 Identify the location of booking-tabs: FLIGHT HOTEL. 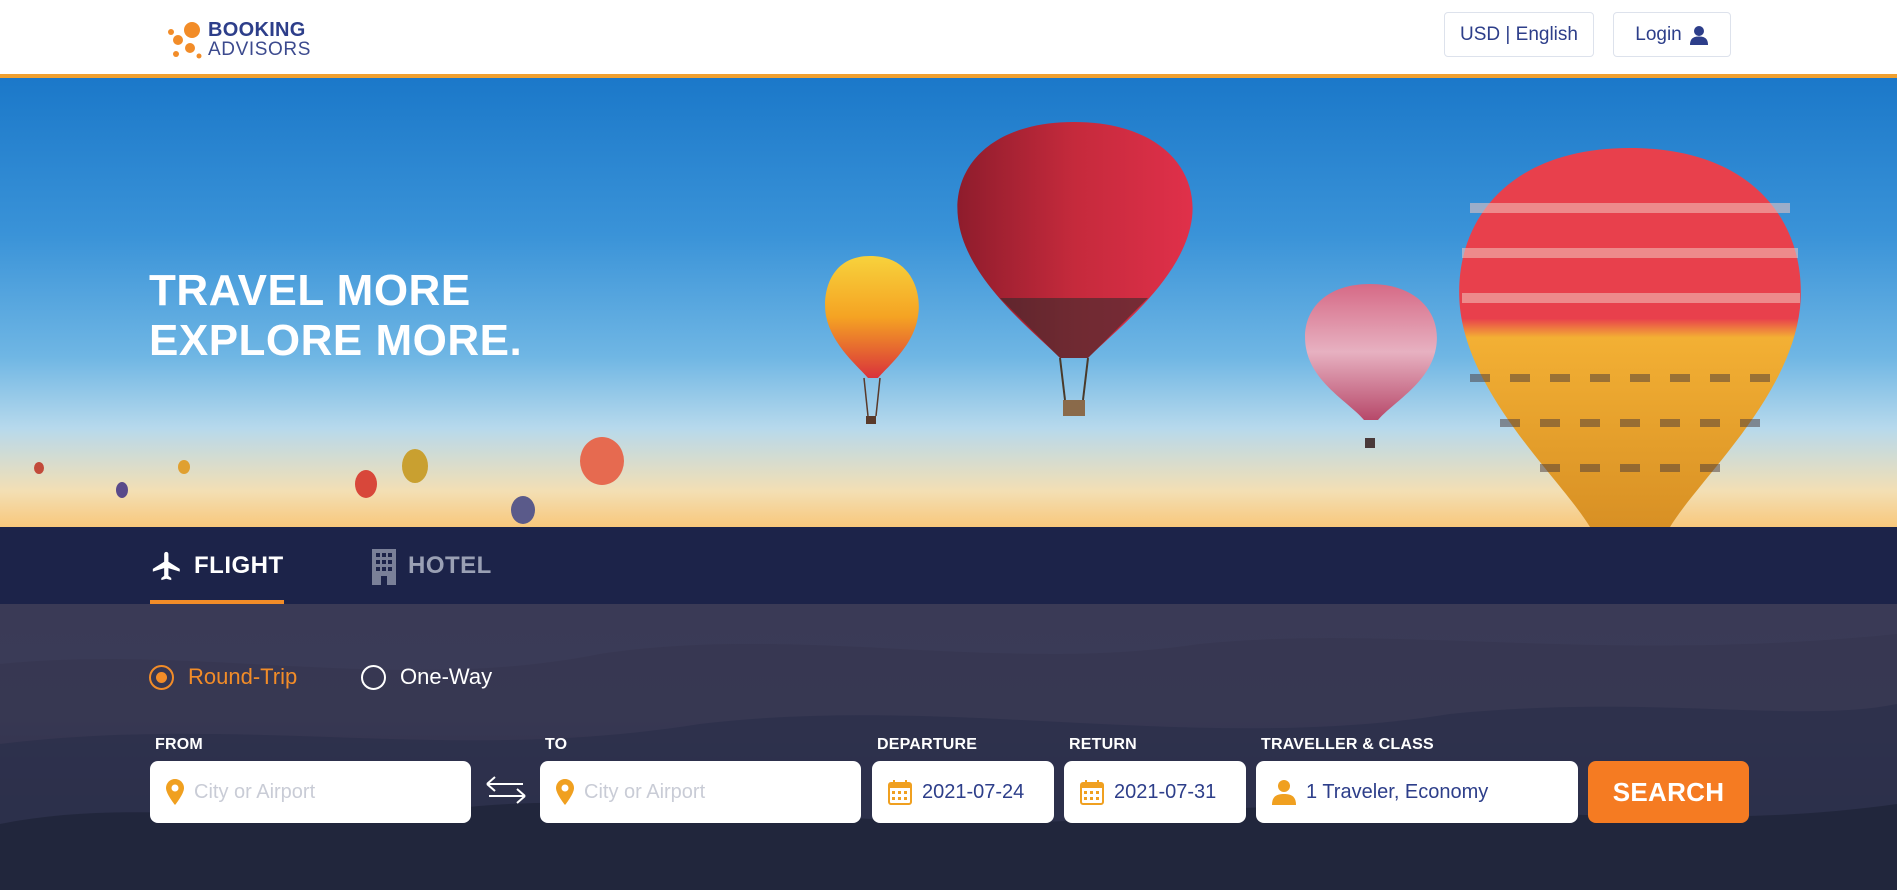
(948, 565).